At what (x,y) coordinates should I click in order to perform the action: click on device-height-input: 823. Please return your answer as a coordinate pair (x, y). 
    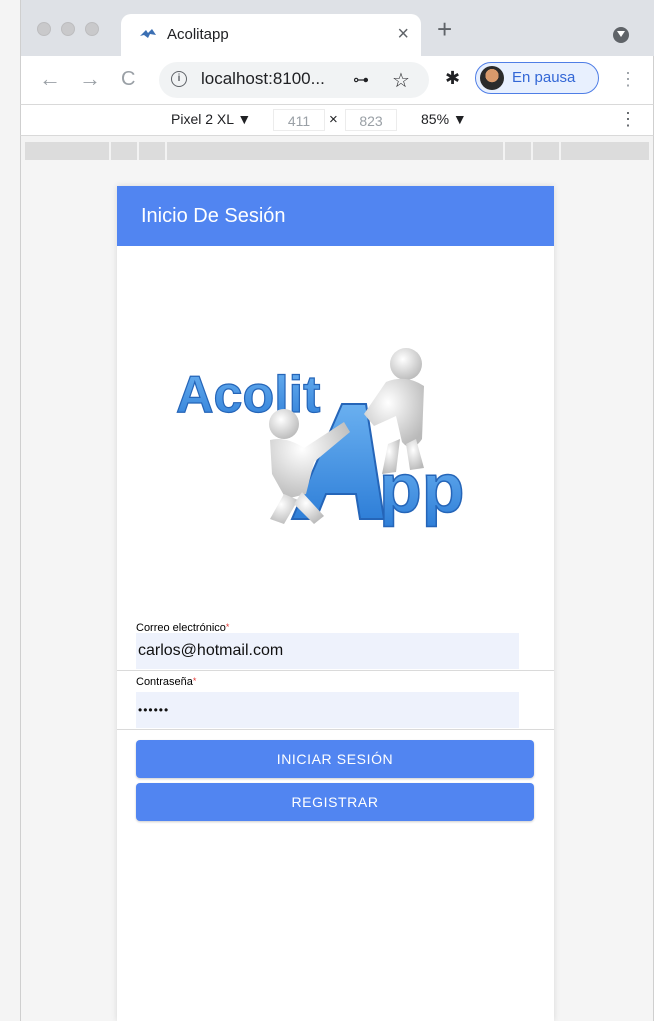
    Looking at the image, I should click on (371, 120).